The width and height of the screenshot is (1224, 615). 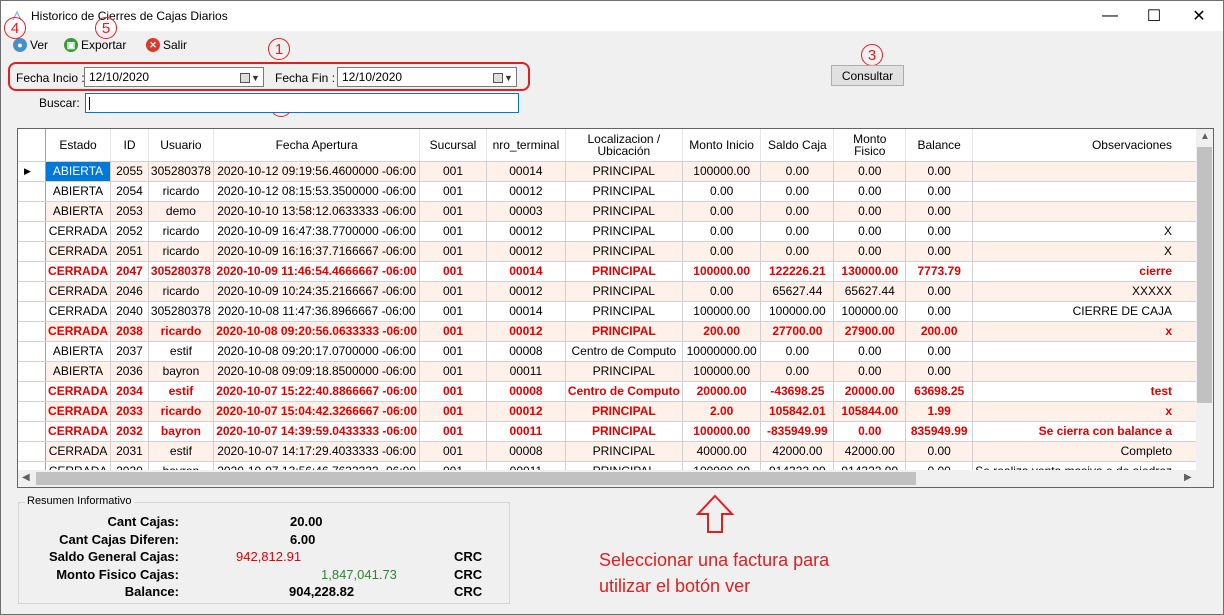 I want to click on cell-monto-inicio: 2.00, so click(x=722, y=411).